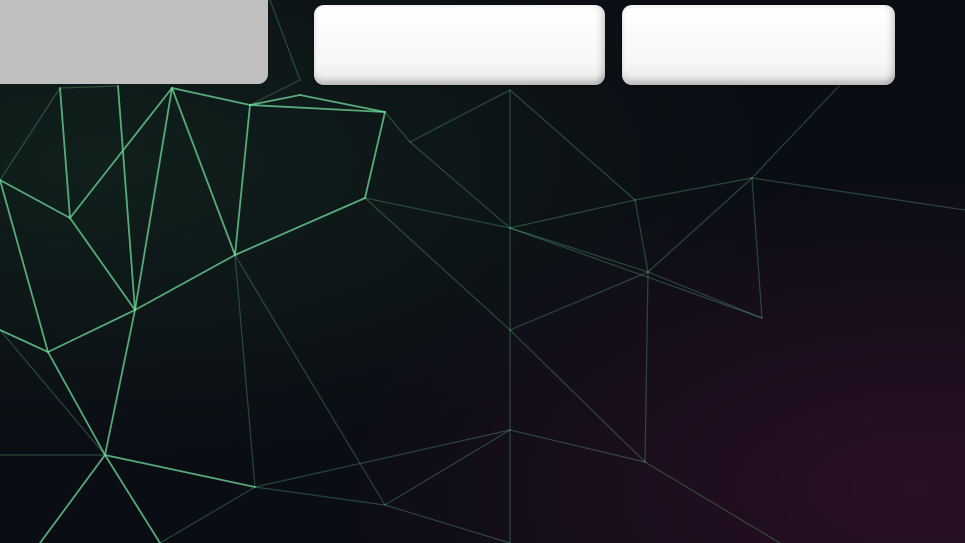 This screenshot has width=965, height=543. I want to click on blank-button-1-label, so click(459, 31).